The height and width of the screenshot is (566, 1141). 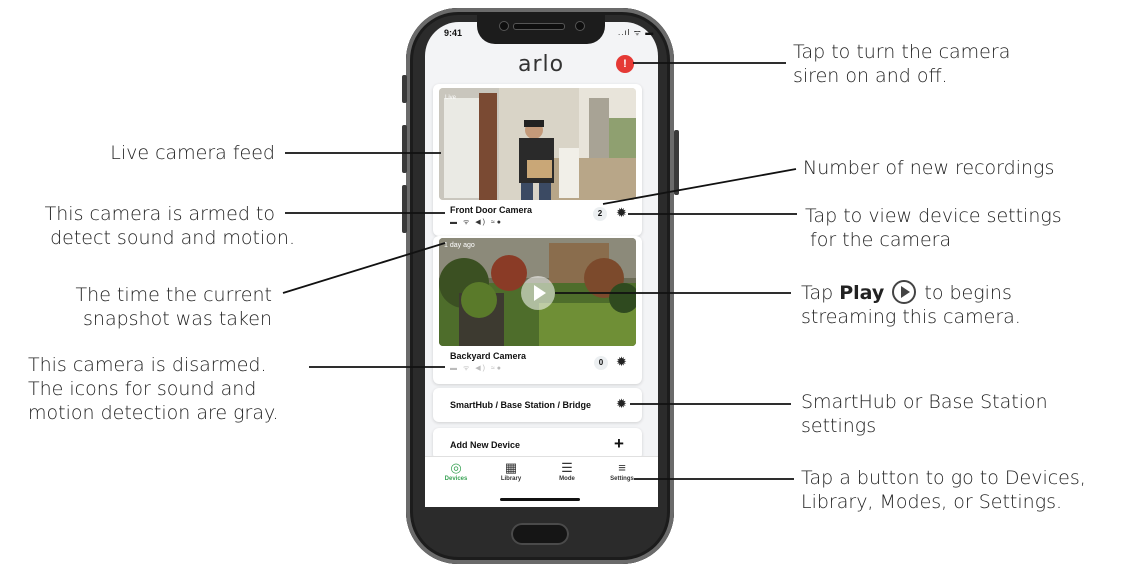 I want to click on callout-text: motion detection are gray., so click(x=153, y=413).